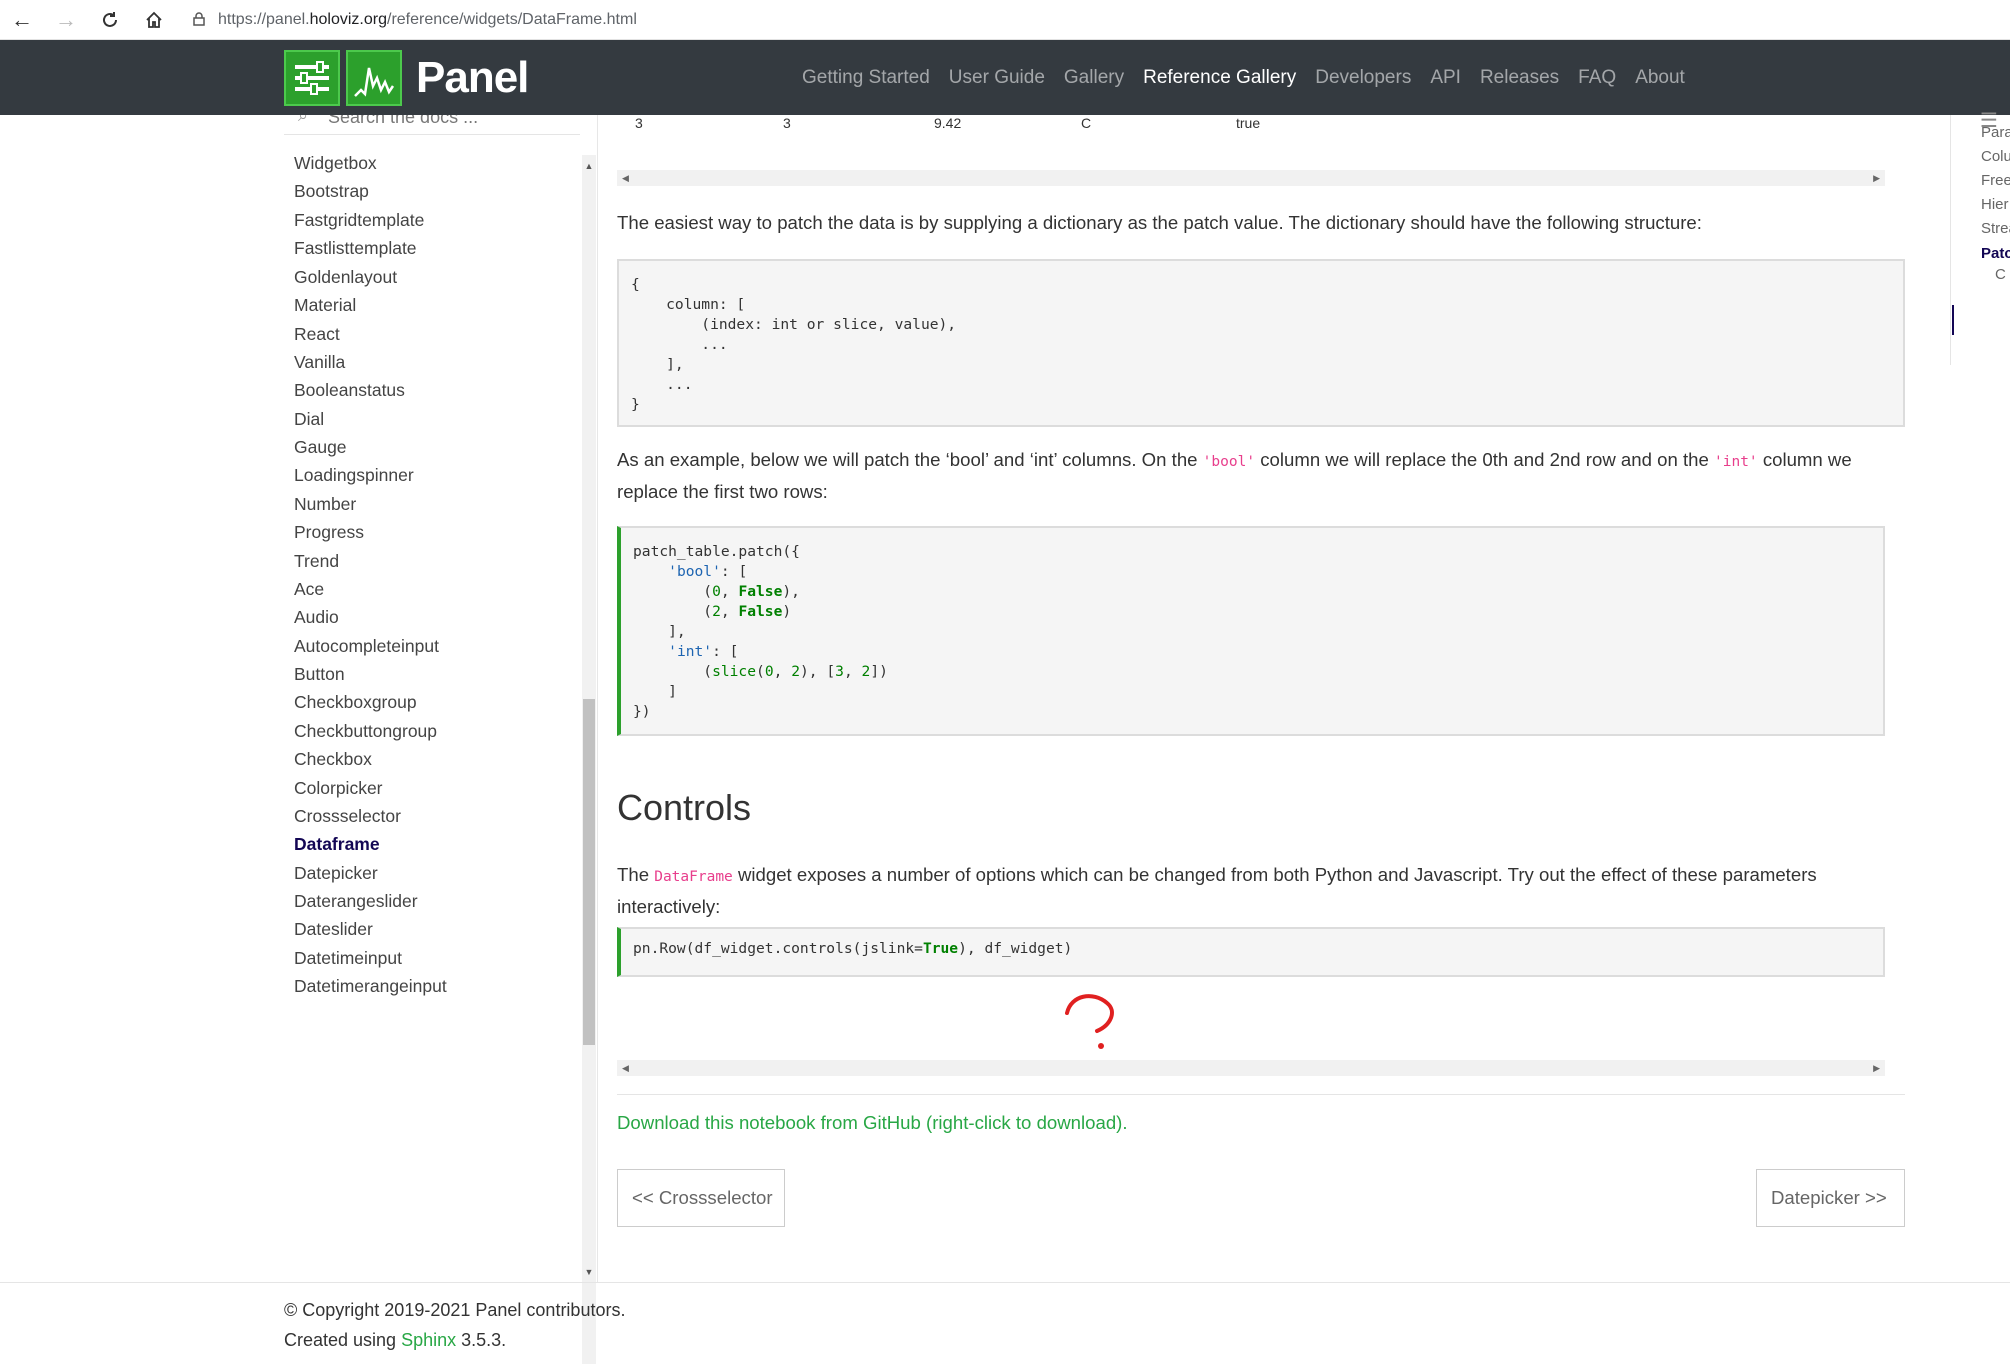 The height and width of the screenshot is (1364, 2010). I want to click on nav-user-guide: User Guide, so click(997, 78).